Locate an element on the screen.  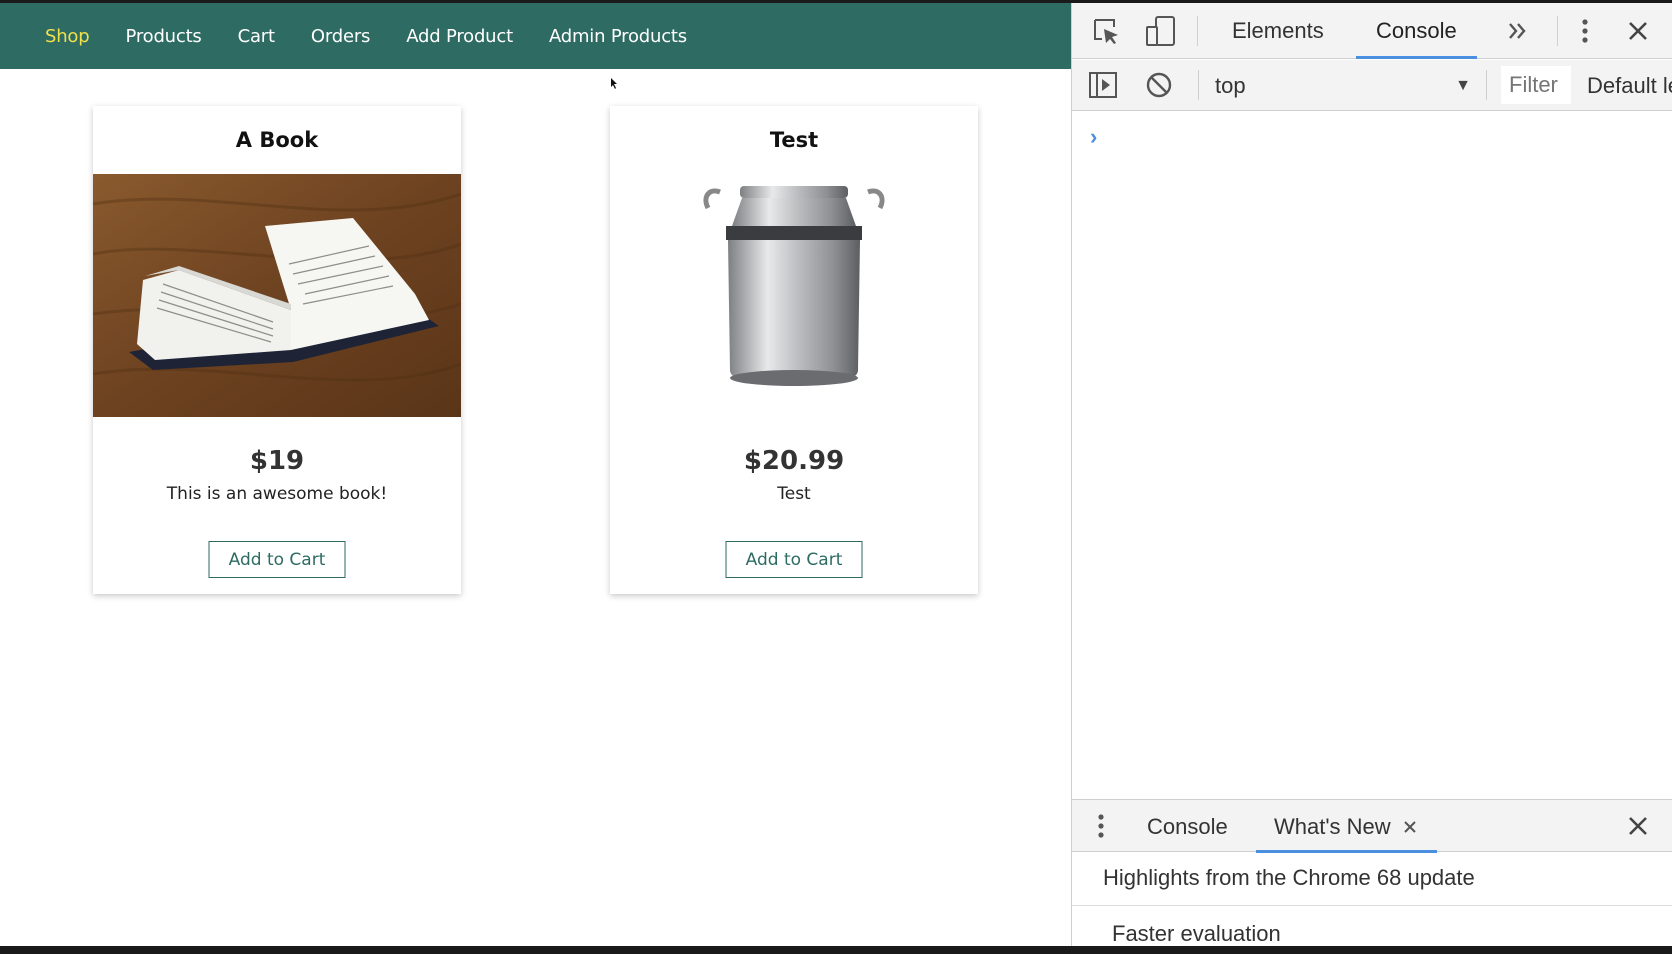
product-title: A Book is located at coordinates (277, 140).